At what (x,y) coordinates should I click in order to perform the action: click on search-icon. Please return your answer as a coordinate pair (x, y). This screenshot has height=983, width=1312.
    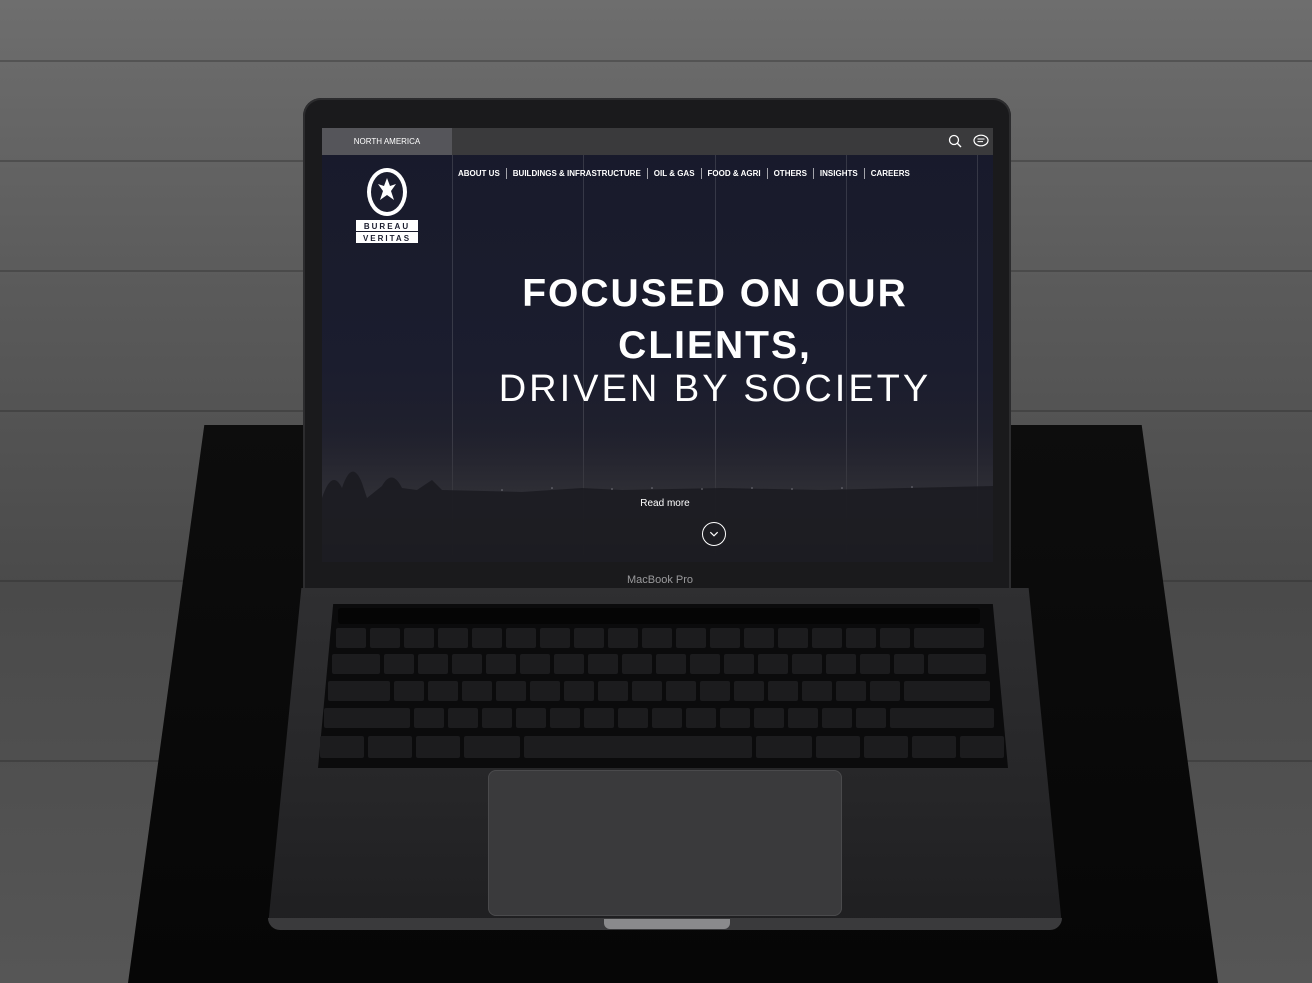
    Looking at the image, I should click on (955, 141).